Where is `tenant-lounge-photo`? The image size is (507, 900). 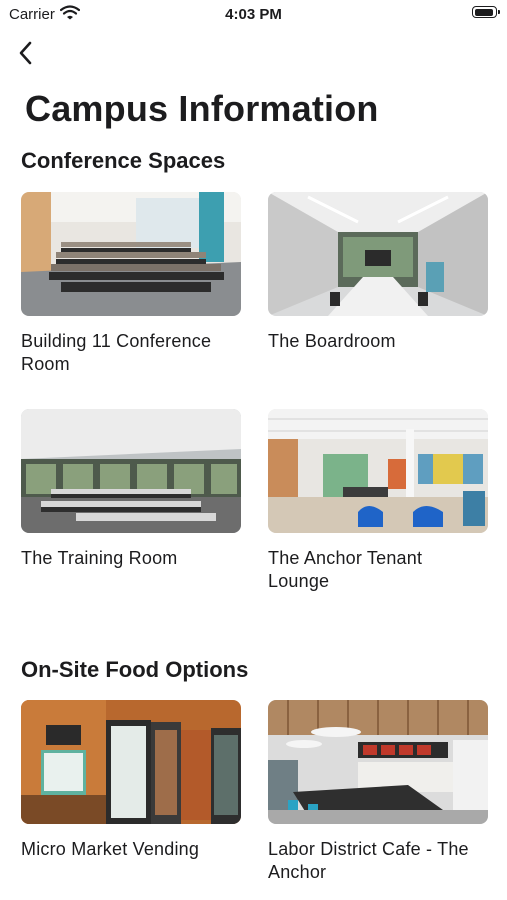 tenant-lounge-photo is located at coordinates (378, 471).